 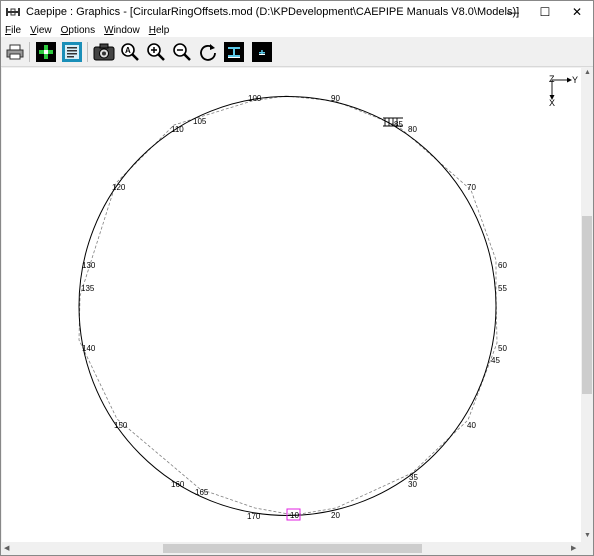 I want to click on node-label: 140, so click(x=89, y=348).